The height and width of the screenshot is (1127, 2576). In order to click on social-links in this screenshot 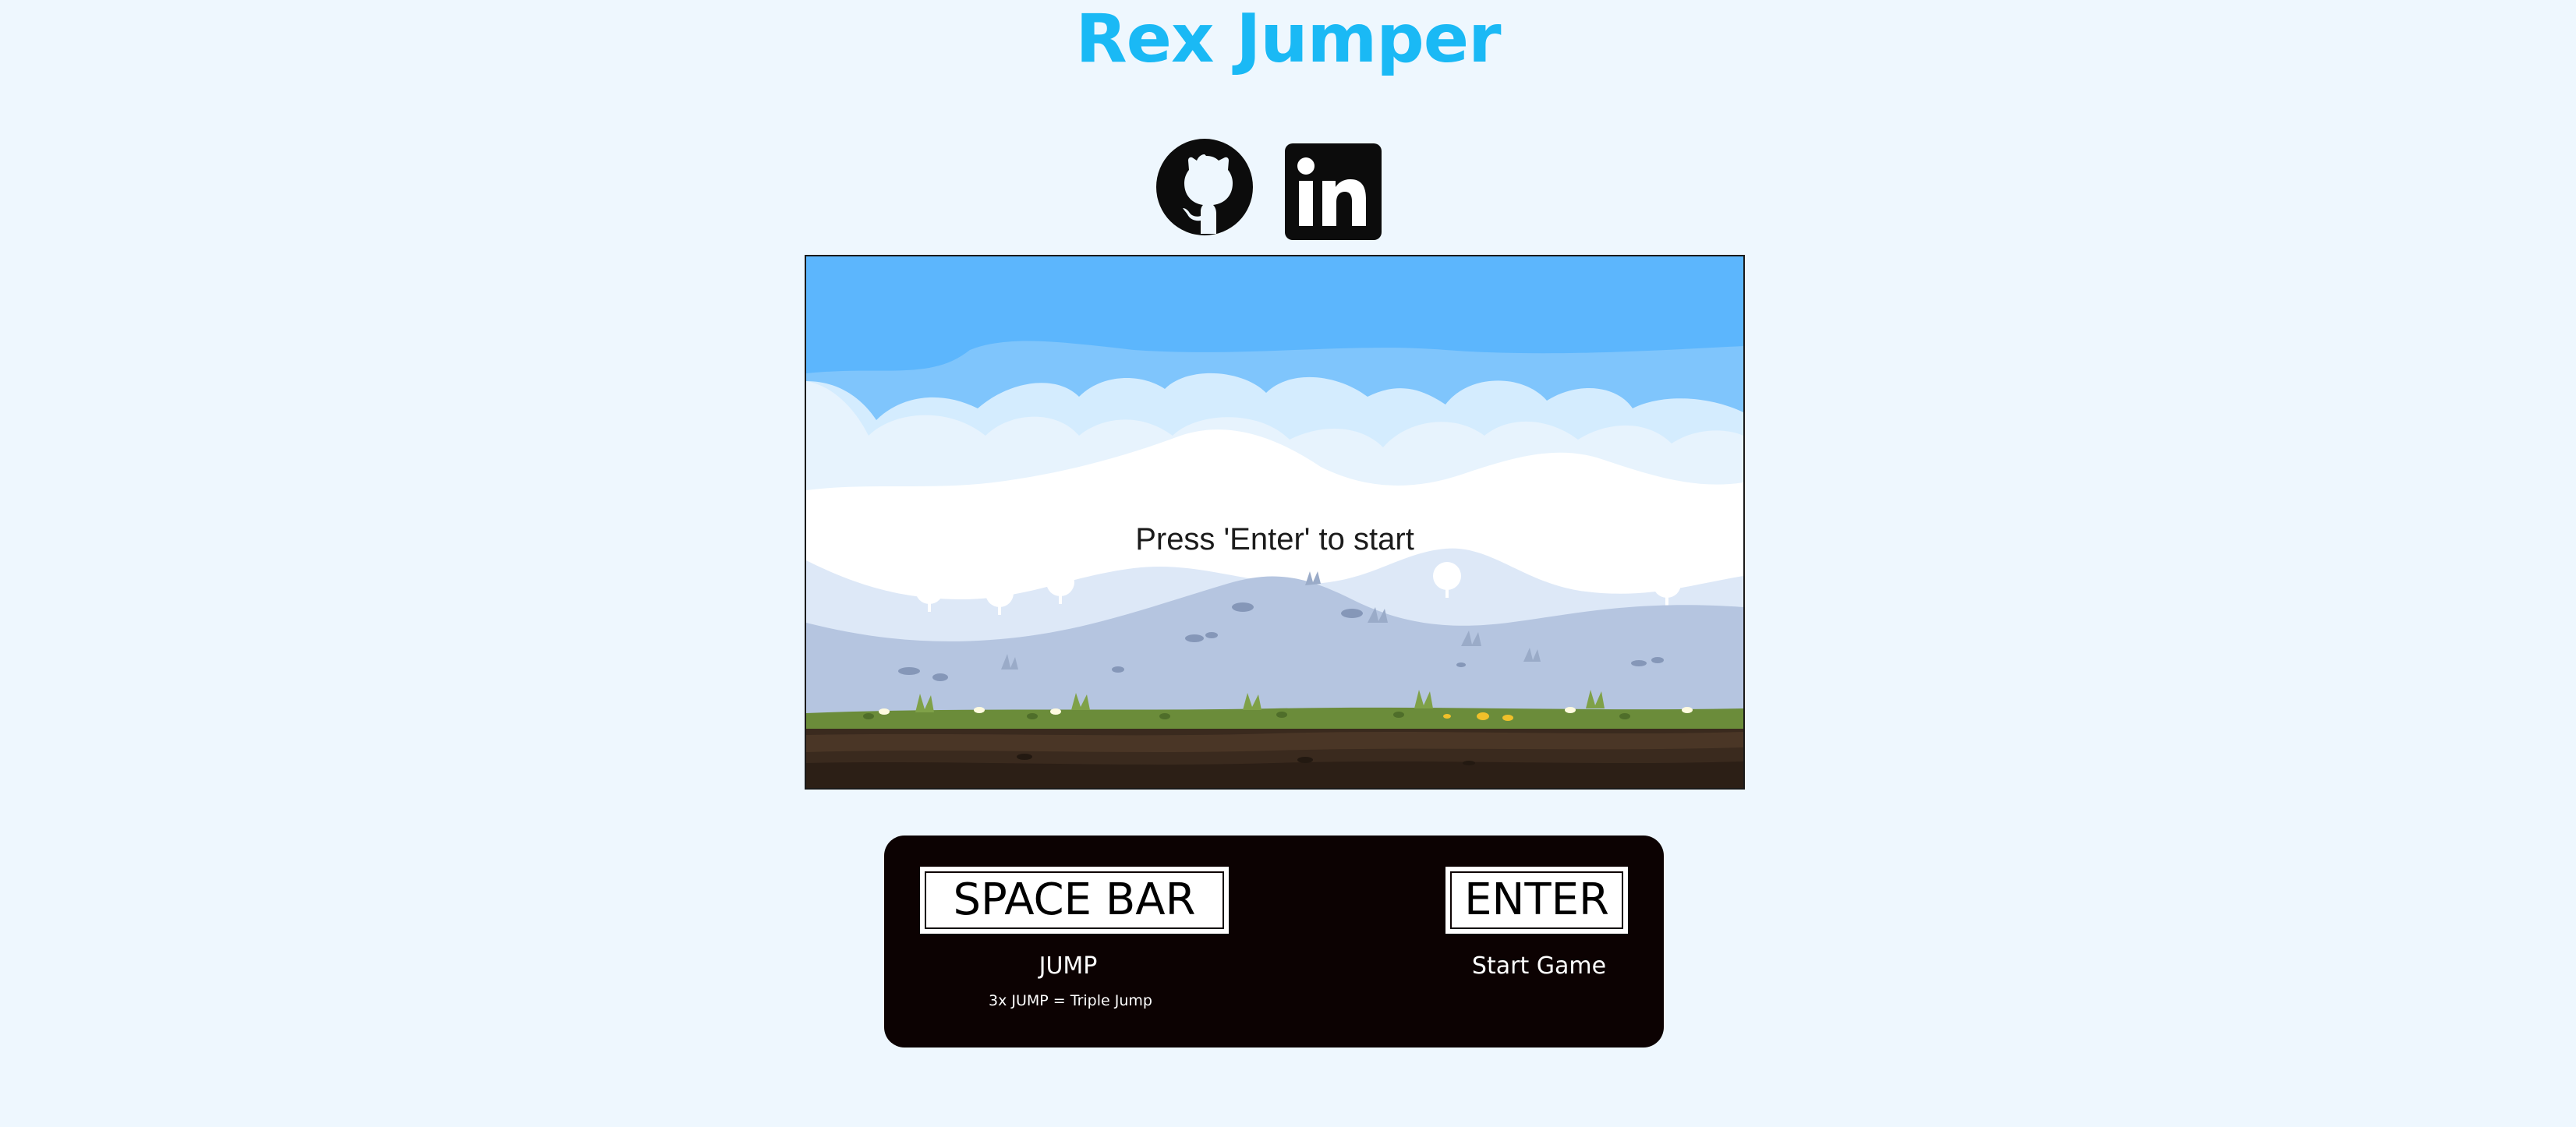, I will do `click(1286, 189)`.